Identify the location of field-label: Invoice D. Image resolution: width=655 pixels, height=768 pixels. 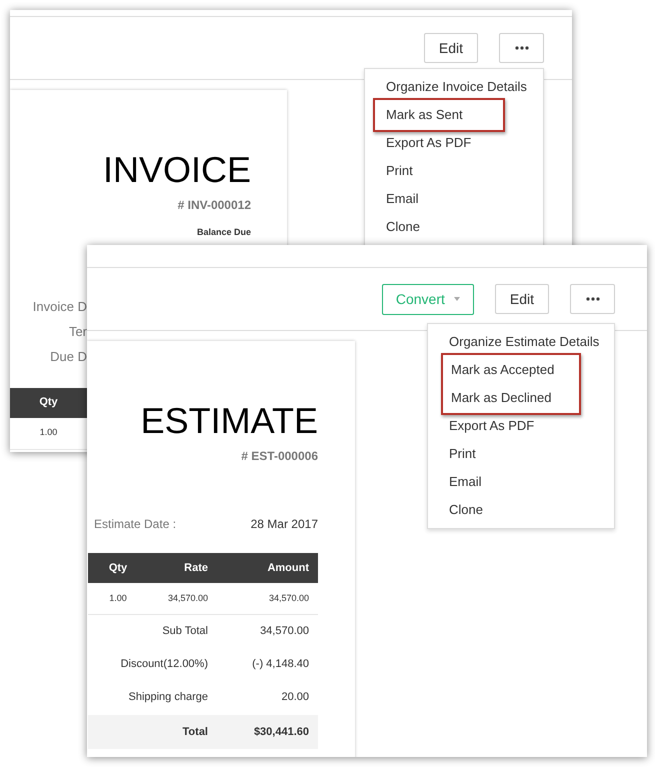
(59, 307).